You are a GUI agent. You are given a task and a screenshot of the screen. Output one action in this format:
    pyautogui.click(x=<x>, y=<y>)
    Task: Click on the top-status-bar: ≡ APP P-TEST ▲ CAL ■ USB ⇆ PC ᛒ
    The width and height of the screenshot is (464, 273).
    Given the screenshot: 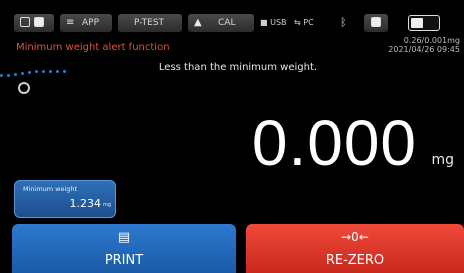 What is the action you would take?
    pyautogui.click(x=238, y=24)
    